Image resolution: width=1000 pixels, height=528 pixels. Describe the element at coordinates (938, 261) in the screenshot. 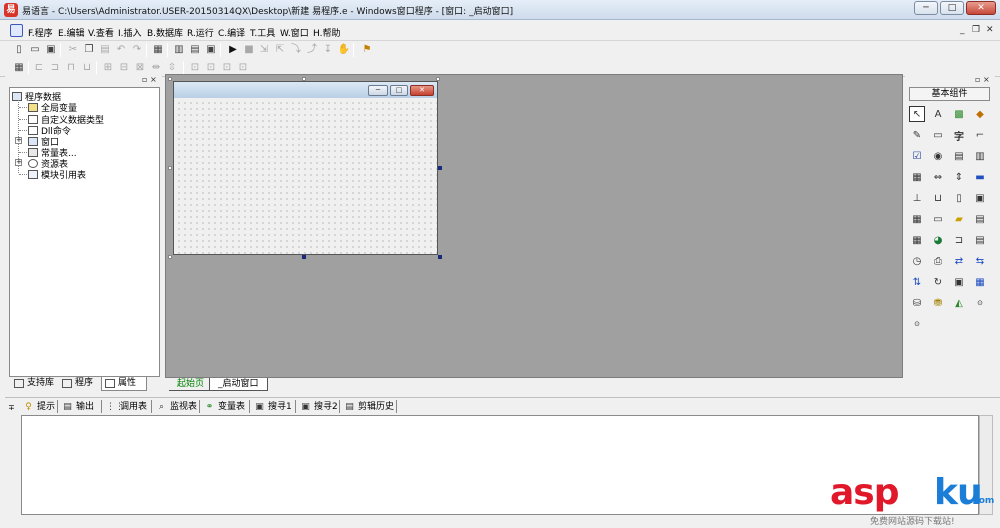

I see `printer-icon: ⎙` at that location.